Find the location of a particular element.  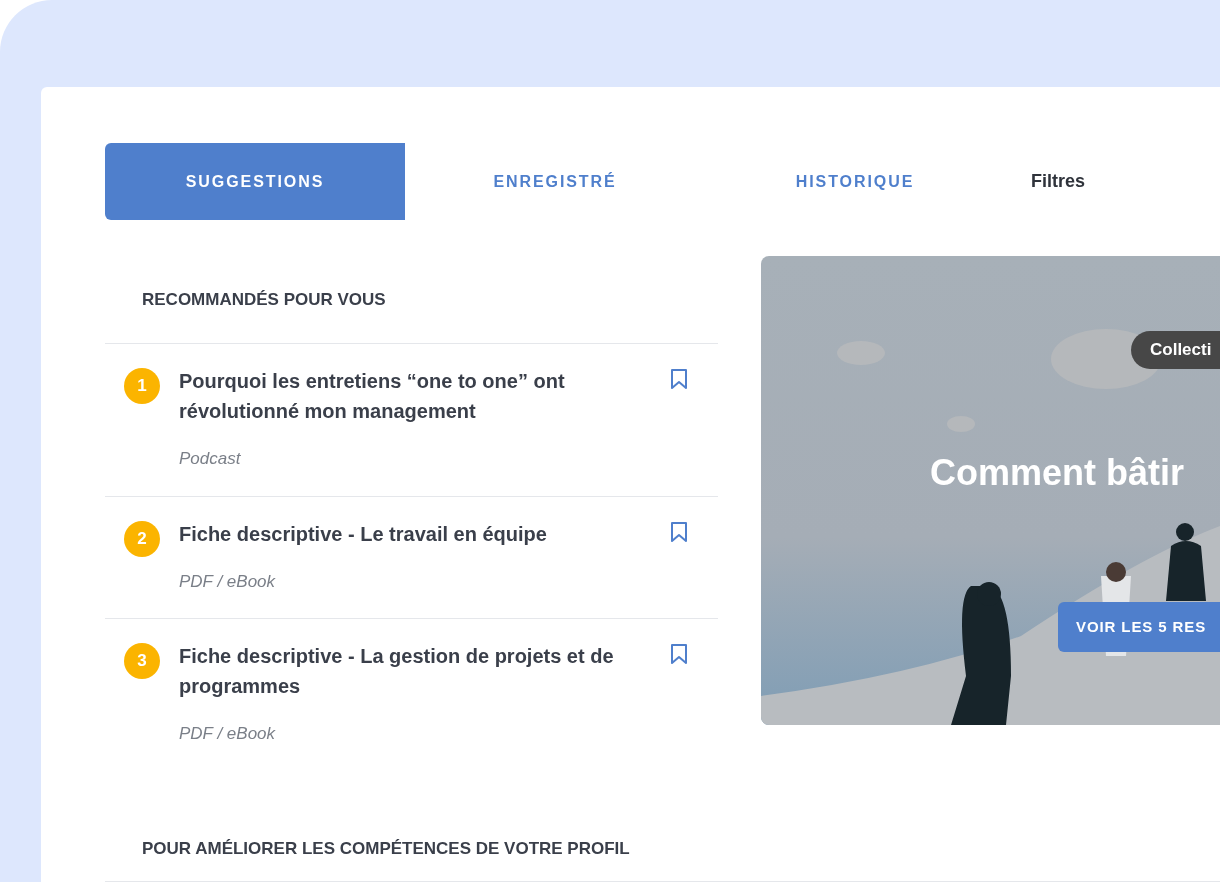

tab: HISTORIQUE is located at coordinates (855, 181).